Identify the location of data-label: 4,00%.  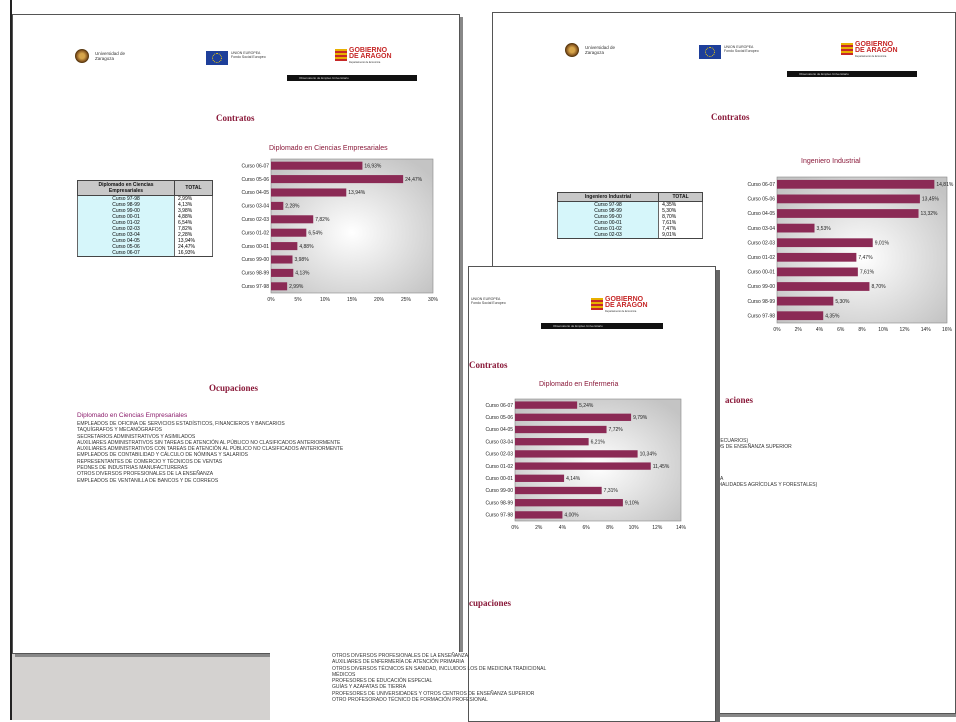
(571, 516).